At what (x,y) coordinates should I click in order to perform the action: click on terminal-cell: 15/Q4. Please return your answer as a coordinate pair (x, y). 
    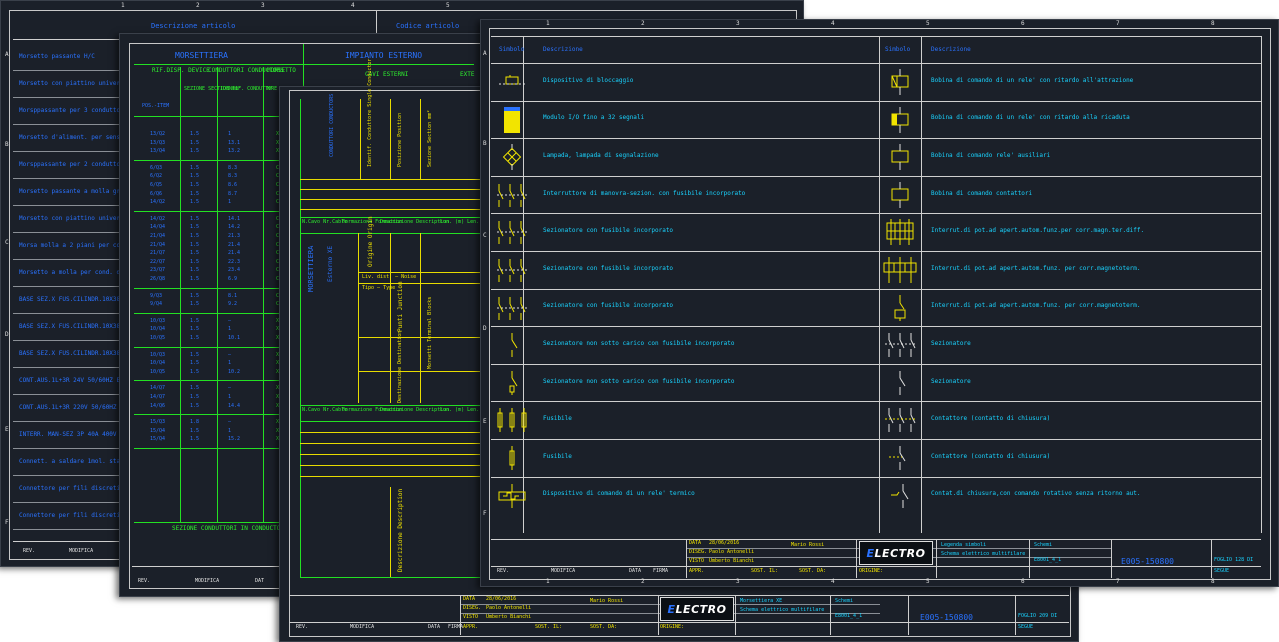
    Looking at the image, I should click on (158, 430).